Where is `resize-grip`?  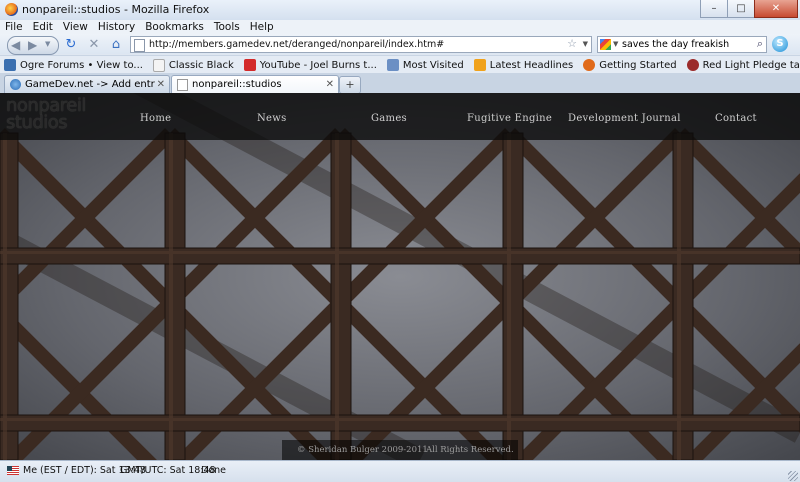 resize-grip is located at coordinates (793, 476).